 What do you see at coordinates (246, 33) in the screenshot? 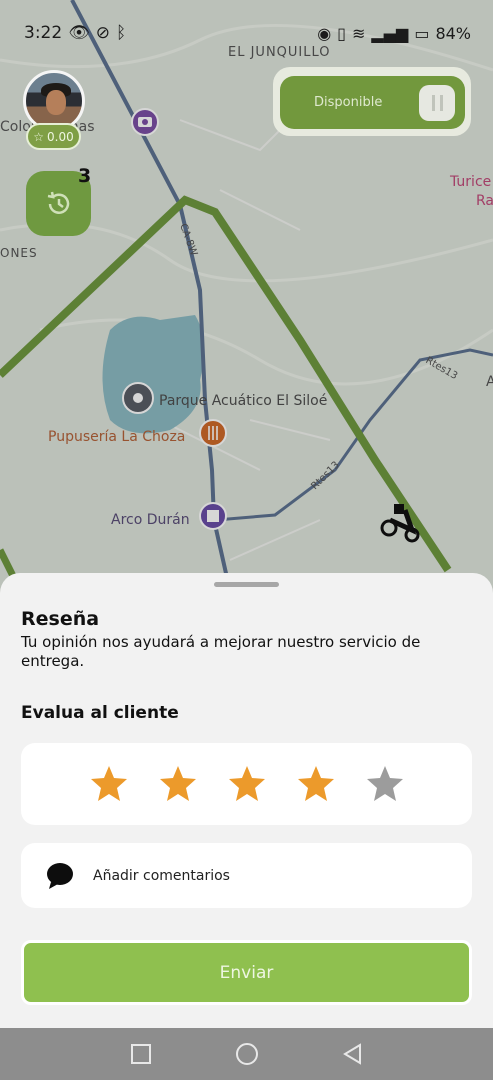
I see `status-bar: 3:22 👁 ⊘ ᛒ ◉ ▯ ≋ ▂▄▆ ▭ 84%` at bounding box center [246, 33].